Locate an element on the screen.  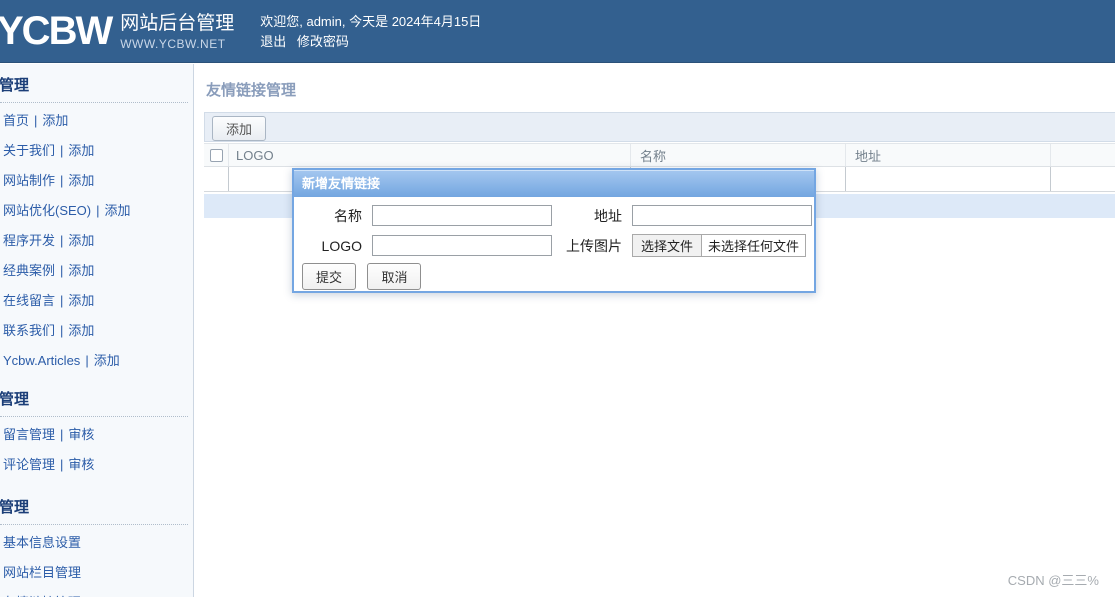
upload-label: 上传图片 is located at coordinates (594, 246).